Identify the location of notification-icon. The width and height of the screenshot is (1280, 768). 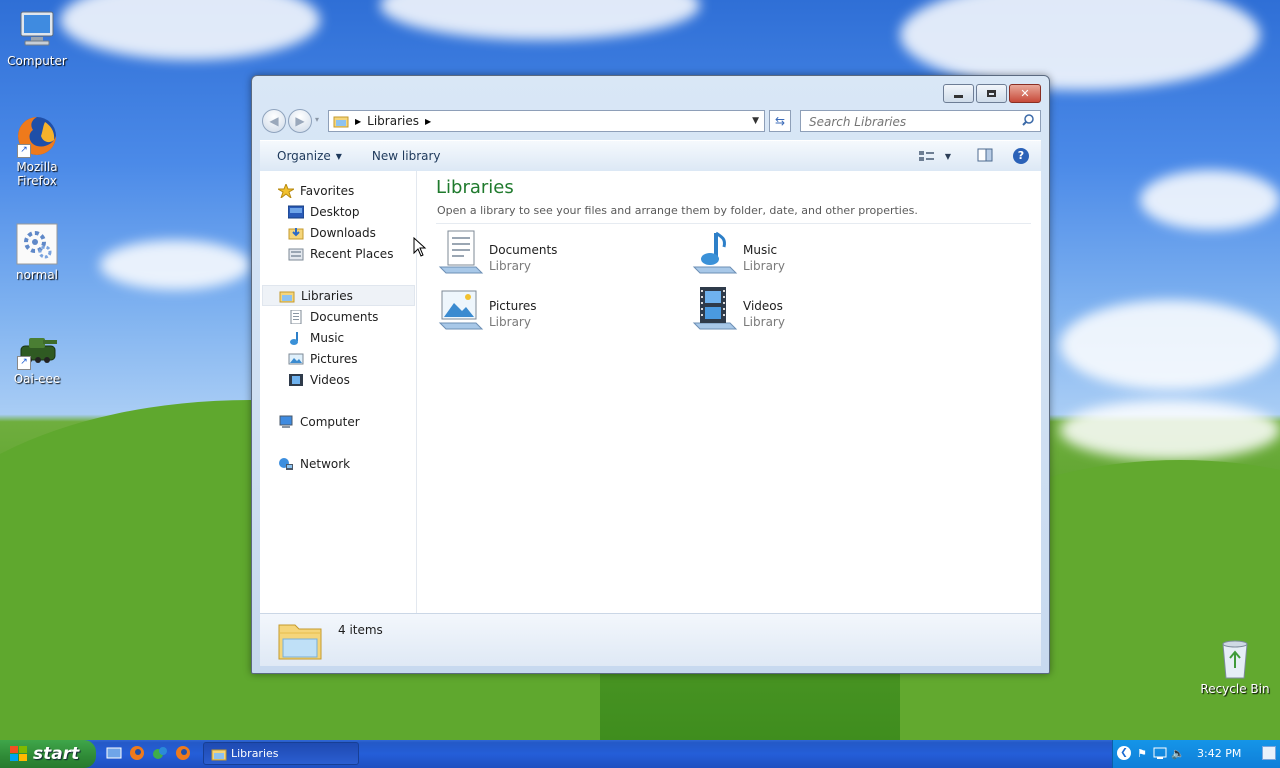
(1269, 753).